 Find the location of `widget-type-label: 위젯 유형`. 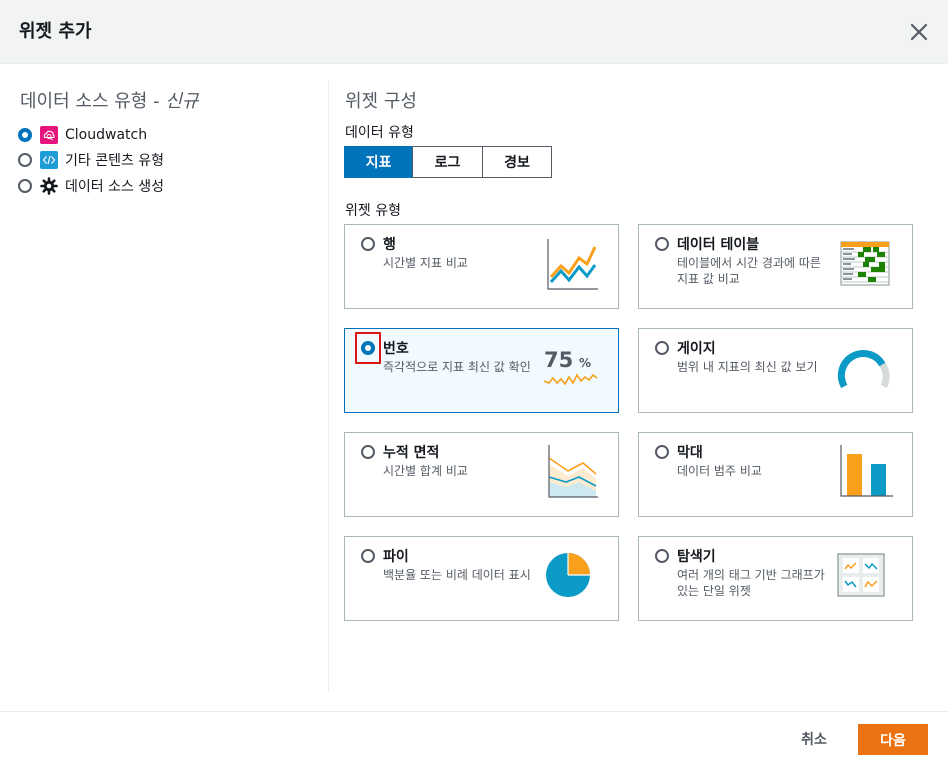

widget-type-label: 위젯 유형 is located at coordinates (373, 211).